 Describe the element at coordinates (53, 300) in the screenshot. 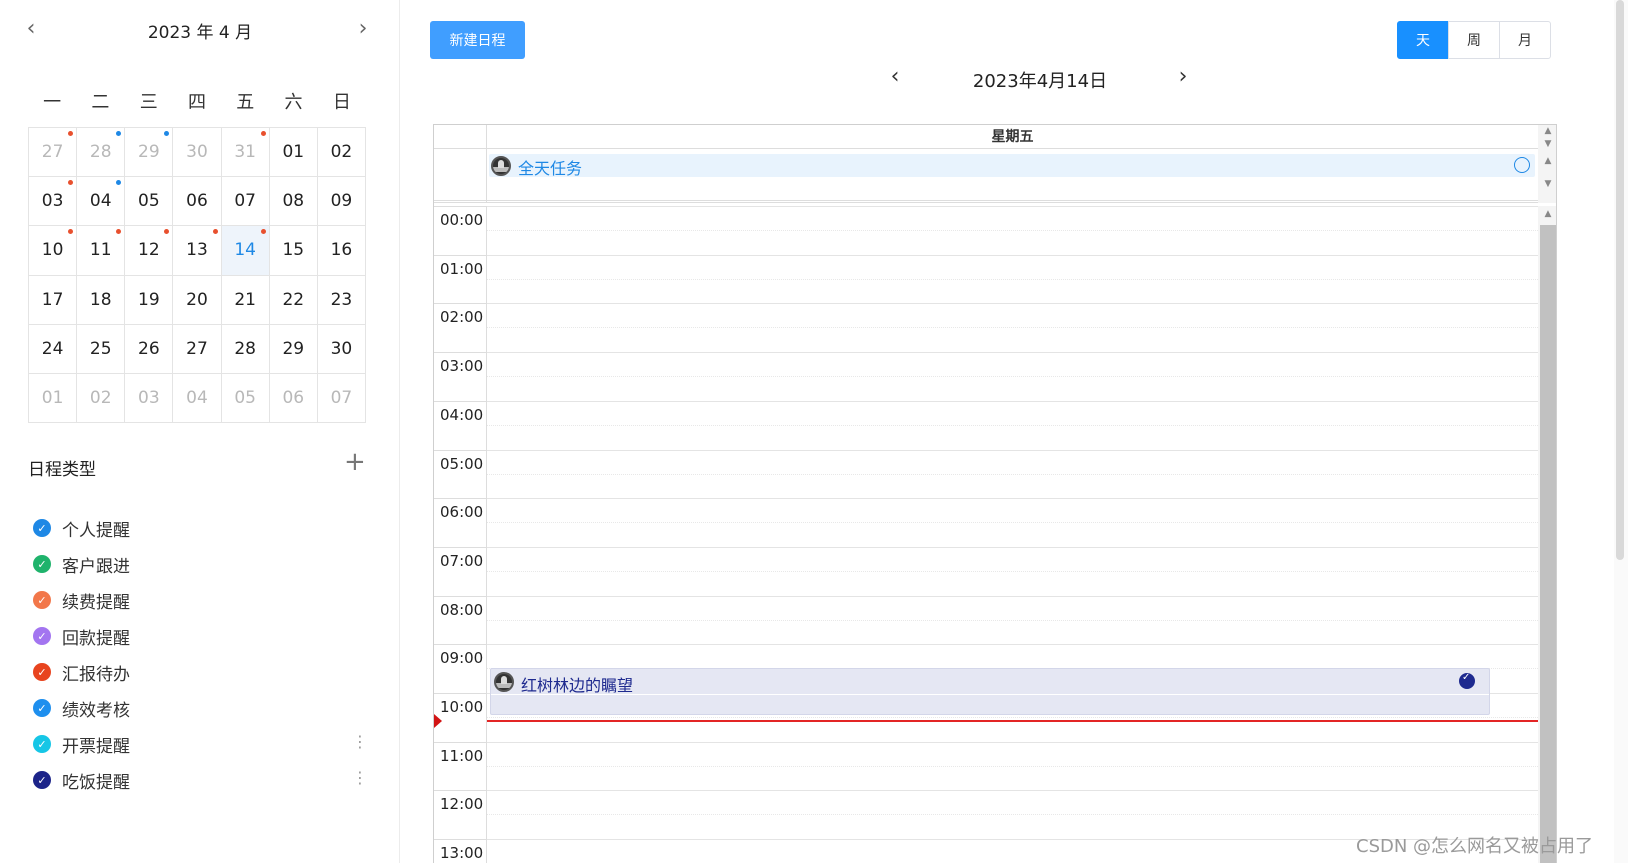

I see `day-cell: 17` at that location.